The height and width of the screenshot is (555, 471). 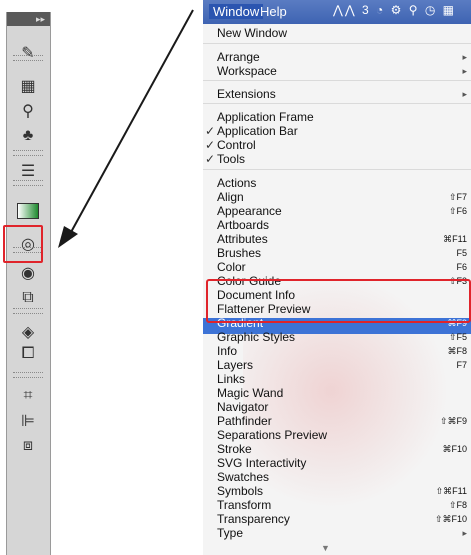 I want to click on menu-item-svg-interactivity: SVG Interactivity, so click(x=261, y=463).